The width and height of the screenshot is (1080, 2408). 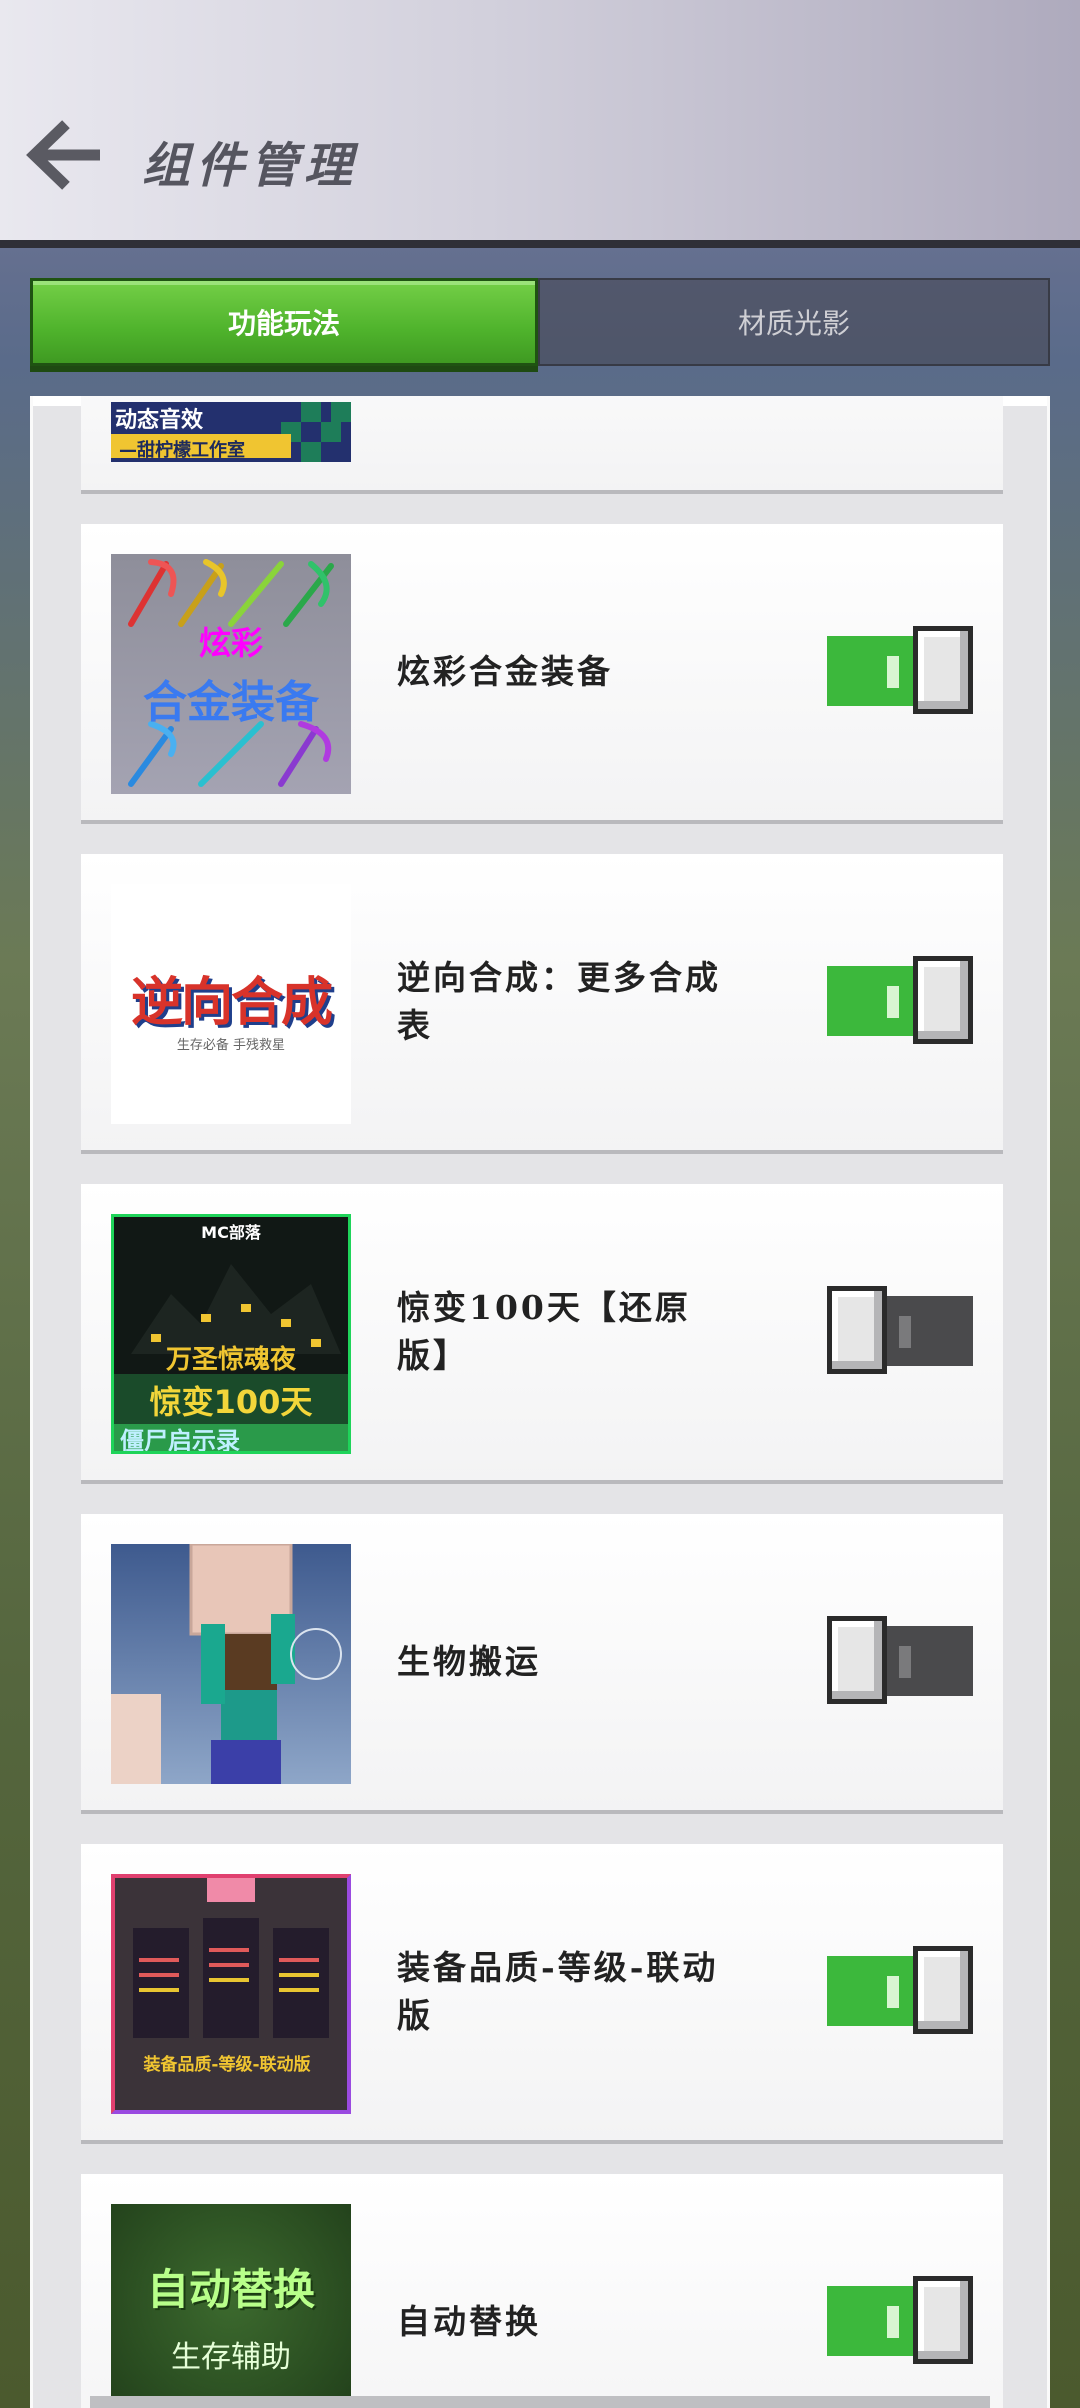 I want to click on back-arrow-icon, so click(x=64, y=155).